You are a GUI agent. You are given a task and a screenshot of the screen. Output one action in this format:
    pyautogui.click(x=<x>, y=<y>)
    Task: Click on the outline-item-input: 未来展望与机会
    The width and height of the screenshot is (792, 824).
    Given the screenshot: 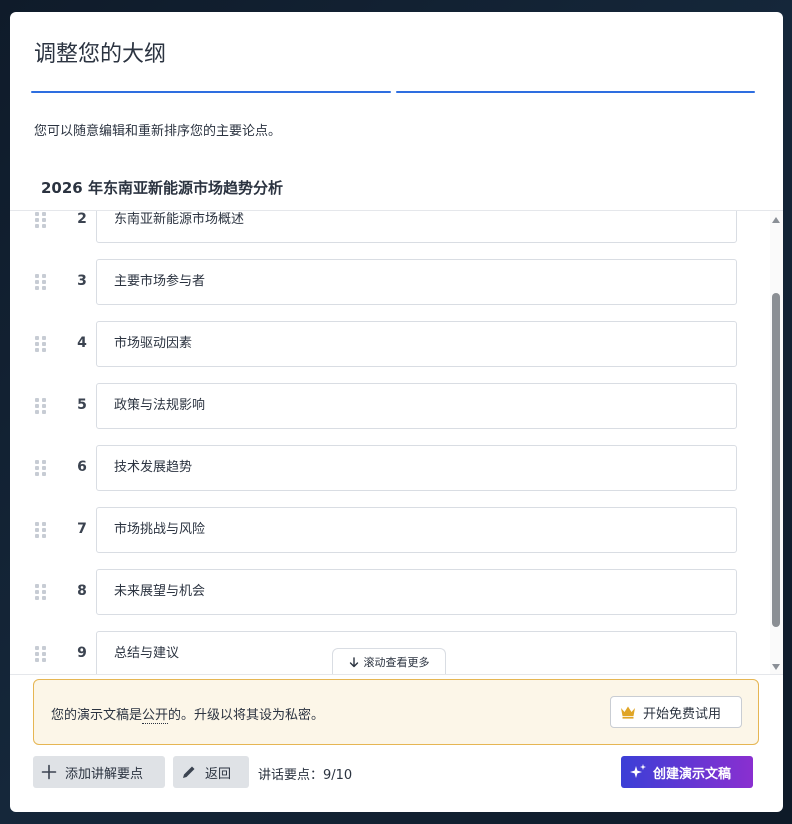 What is the action you would take?
    pyautogui.click(x=416, y=592)
    